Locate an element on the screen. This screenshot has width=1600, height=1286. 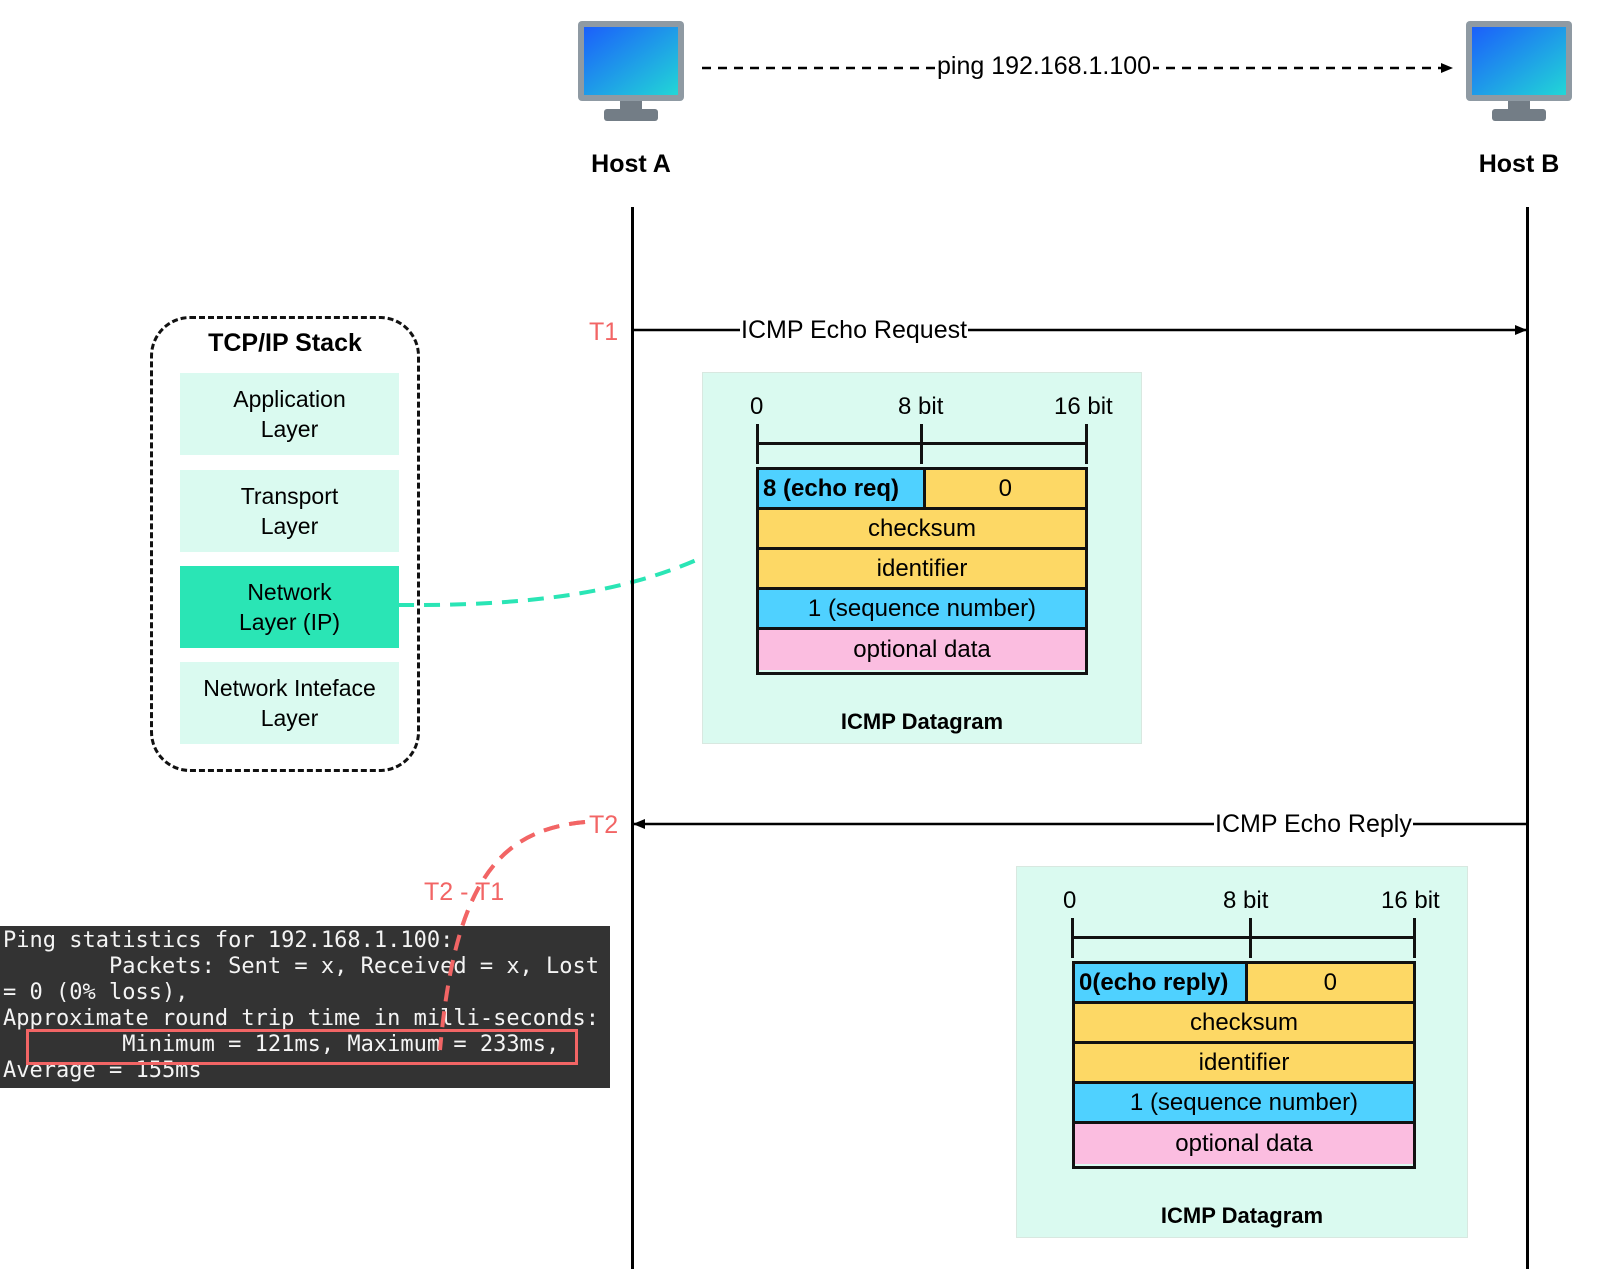
layer-label-line1: Transport is located at coordinates (289, 496).